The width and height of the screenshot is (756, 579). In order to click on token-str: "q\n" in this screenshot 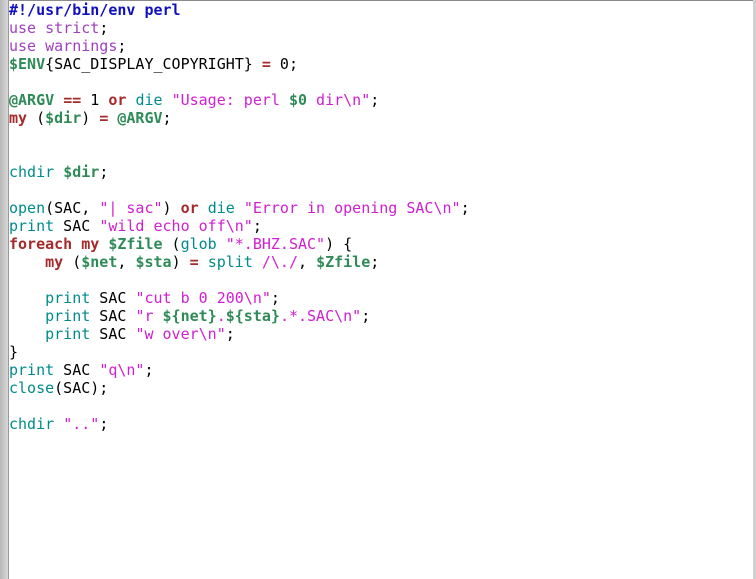, I will do `click(122, 370)`.